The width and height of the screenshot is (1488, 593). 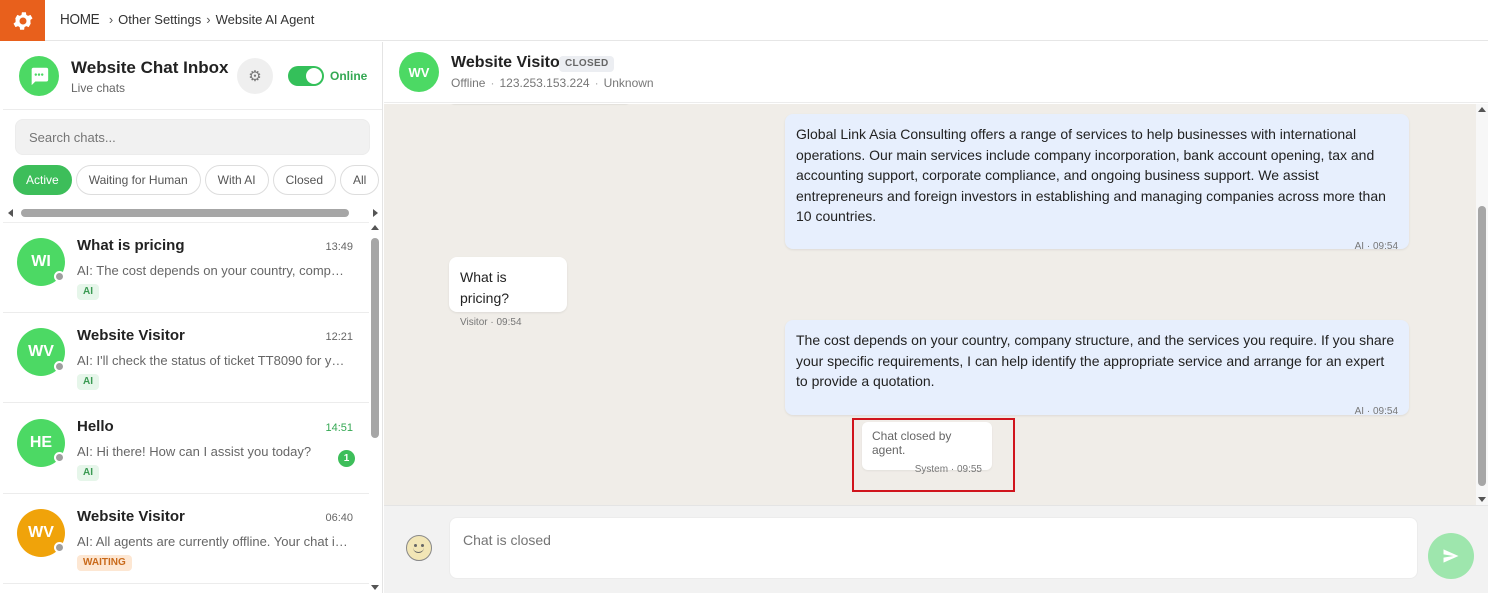 I want to click on visitor-name: Website Visitor, so click(x=508, y=62).